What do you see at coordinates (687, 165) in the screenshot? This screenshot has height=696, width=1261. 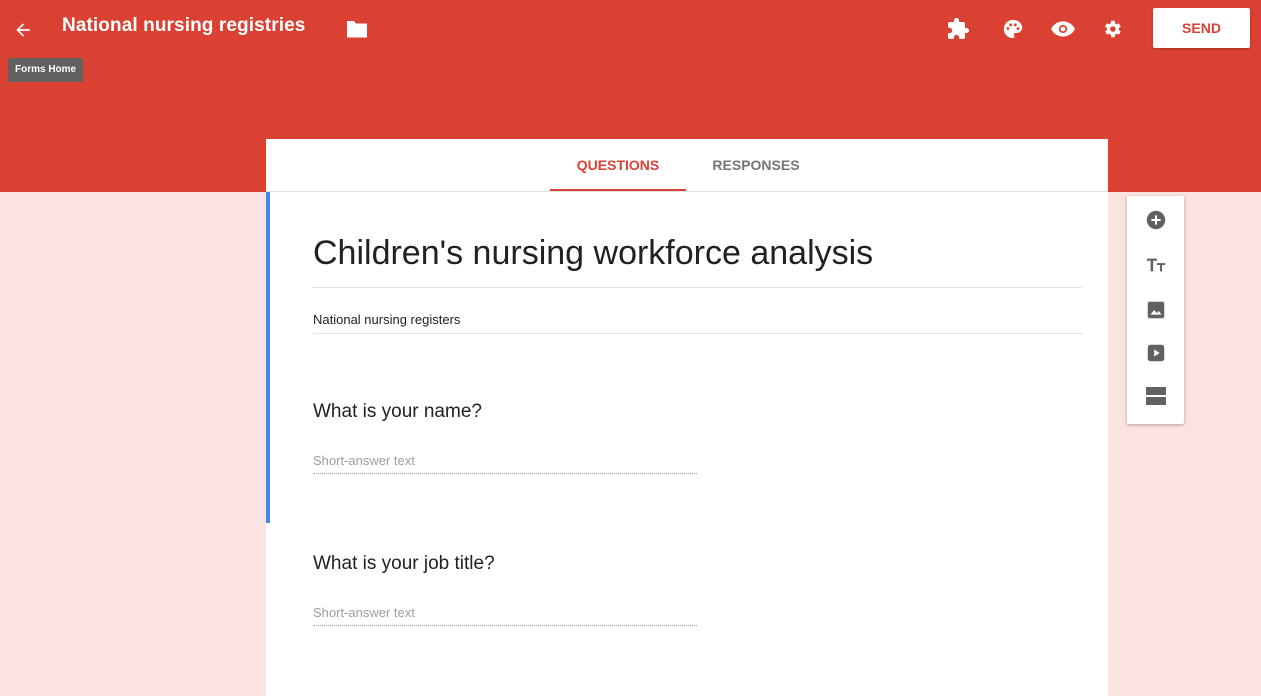 I see `tabs-bar: QUESTIONS RESPONSES` at bounding box center [687, 165].